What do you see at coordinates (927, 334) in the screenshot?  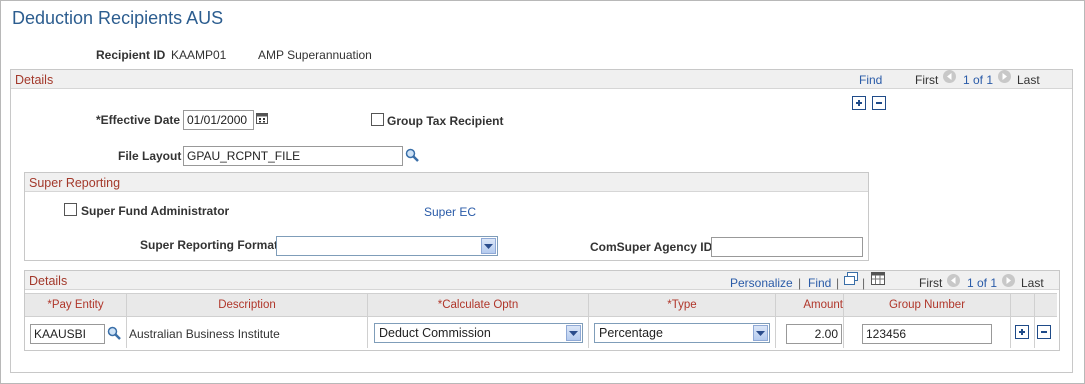 I see `group-number-input` at bounding box center [927, 334].